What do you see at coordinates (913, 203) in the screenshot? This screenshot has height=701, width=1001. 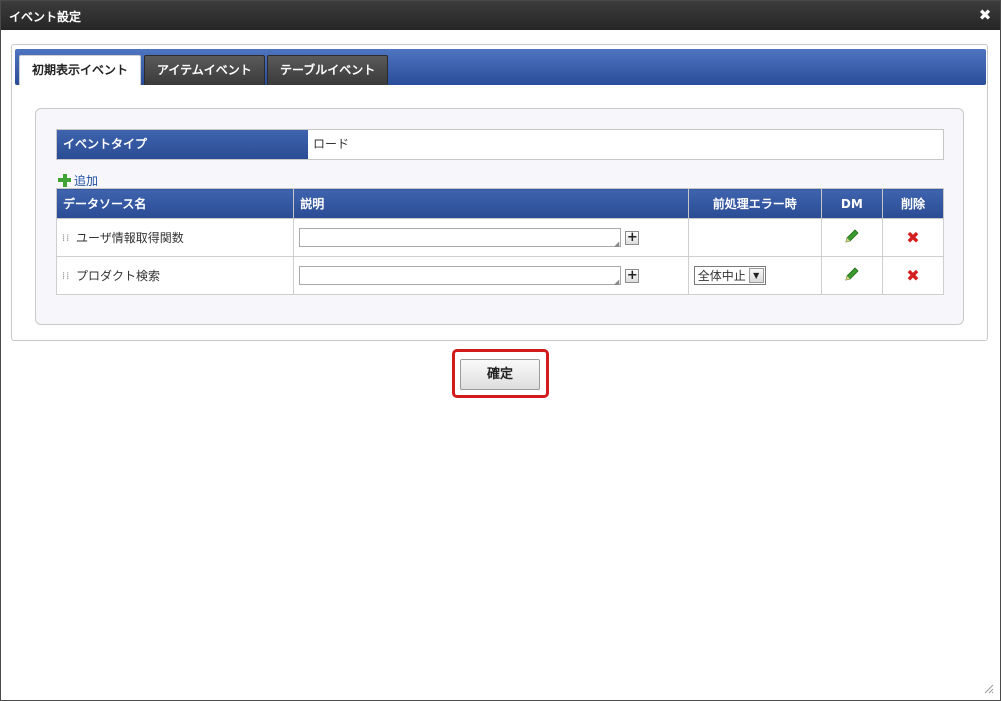 I see `column-header-delete: 削除` at bounding box center [913, 203].